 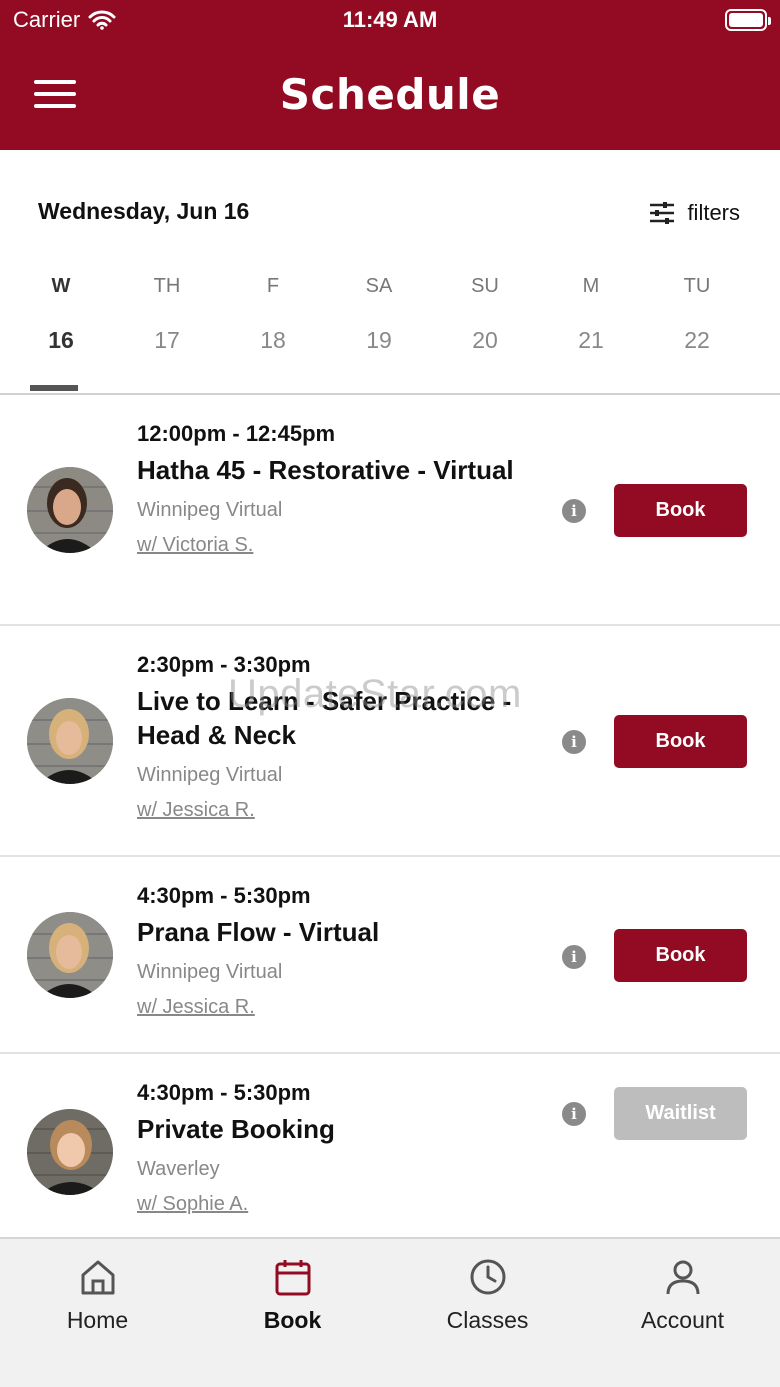 I want to click on home-icon, so click(x=97, y=1277).